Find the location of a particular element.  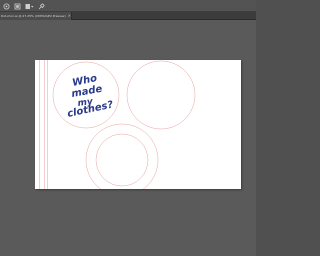

artboard-icon is located at coordinates (17, 6).